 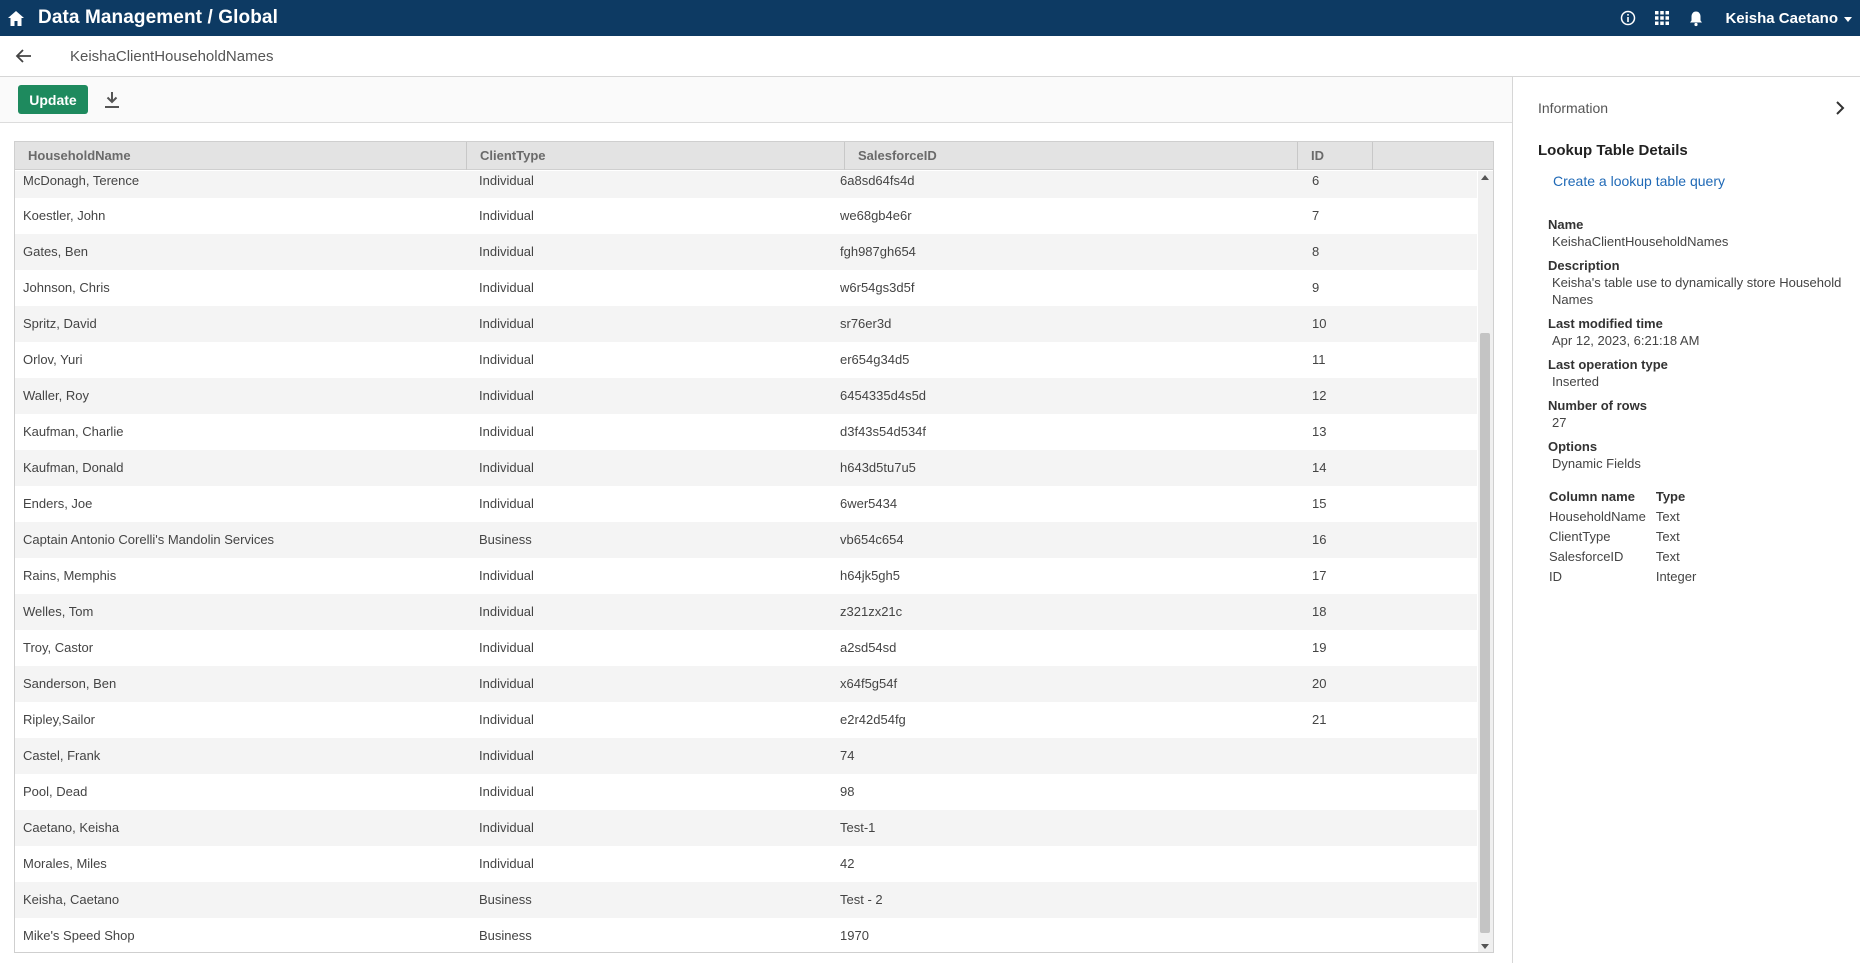 I want to click on cell-householdname: Keisha, Caetano, so click(x=71, y=899).